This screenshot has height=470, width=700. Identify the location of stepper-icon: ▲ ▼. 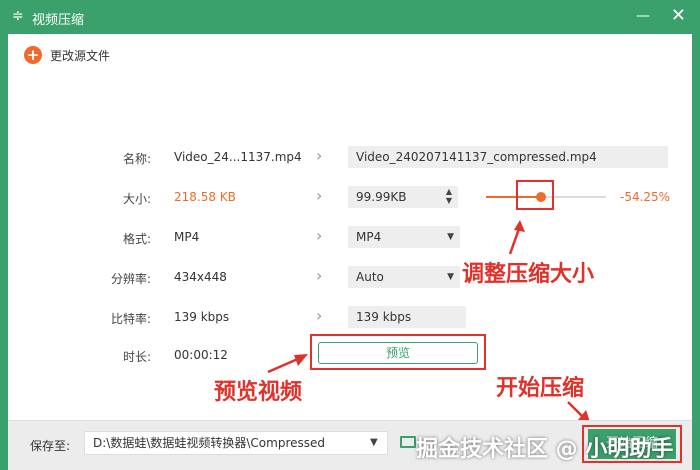
(449, 196).